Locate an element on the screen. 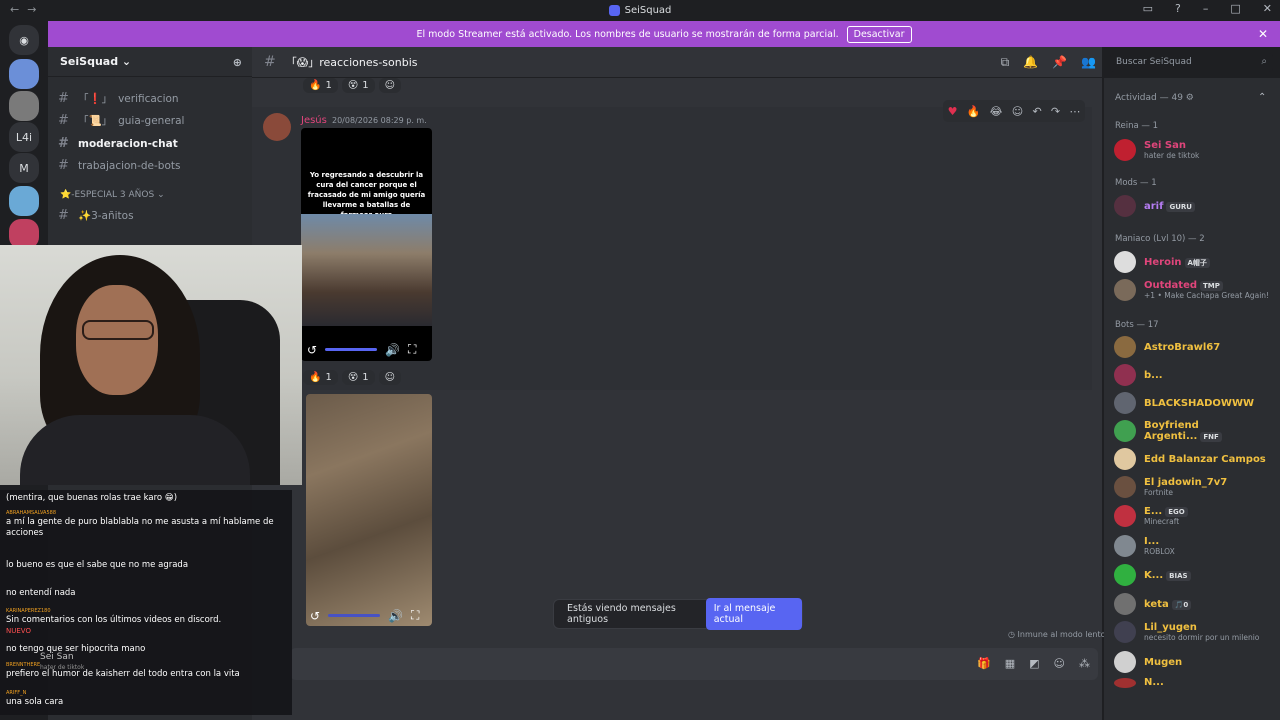 This screenshot has height=720, width=1280. jump-to-present-button: Ir al mensaje actual is located at coordinates (753, 614).